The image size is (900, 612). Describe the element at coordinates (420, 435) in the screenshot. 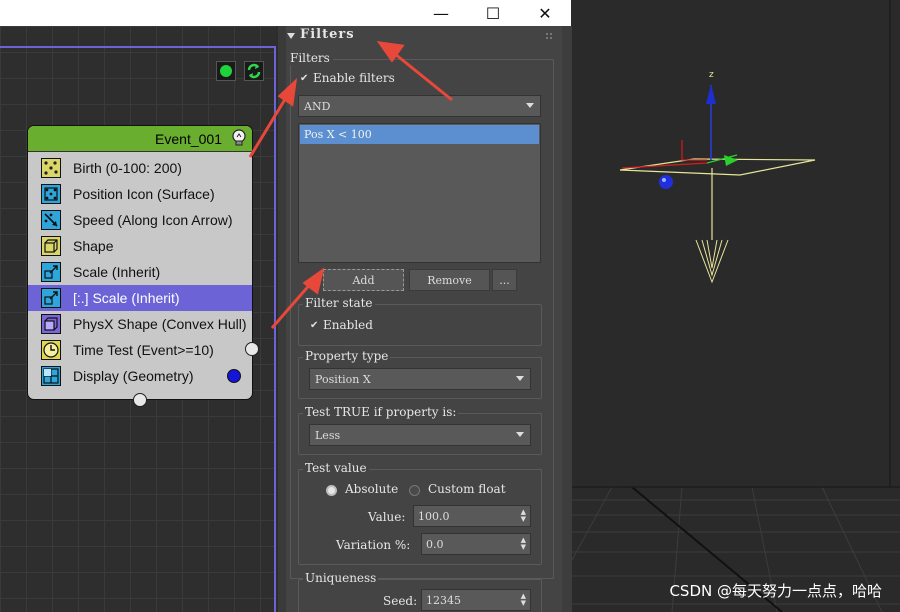

I see `test-true-dropdown: Less` at that location.